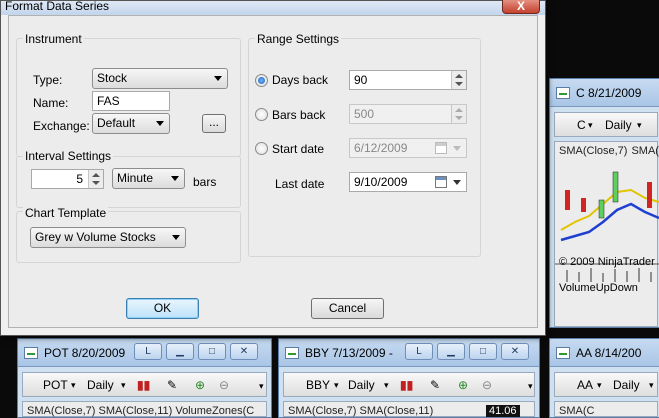 The image size is (659, 418). I want to click on start-date-value: 6/12/2009, so click(381, 148).